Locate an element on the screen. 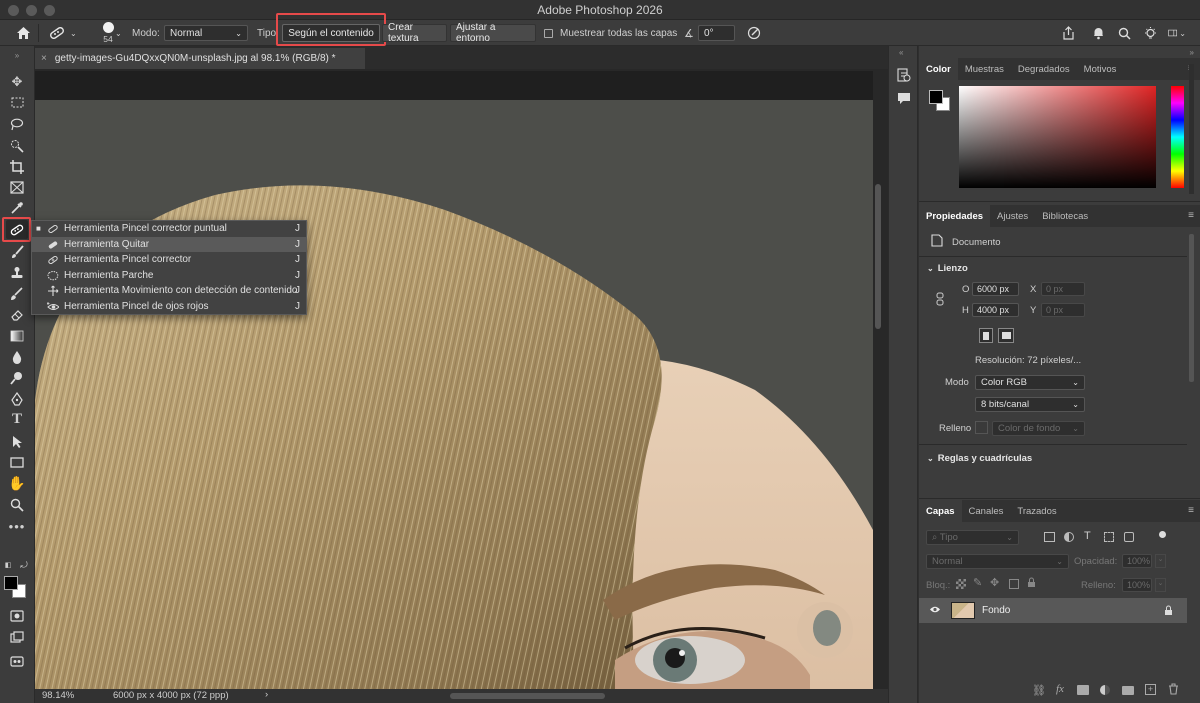 This screenshot has height=703, width=1200. fill-select: Color de fondo ⌄ is located at coordinates (1038, 428).